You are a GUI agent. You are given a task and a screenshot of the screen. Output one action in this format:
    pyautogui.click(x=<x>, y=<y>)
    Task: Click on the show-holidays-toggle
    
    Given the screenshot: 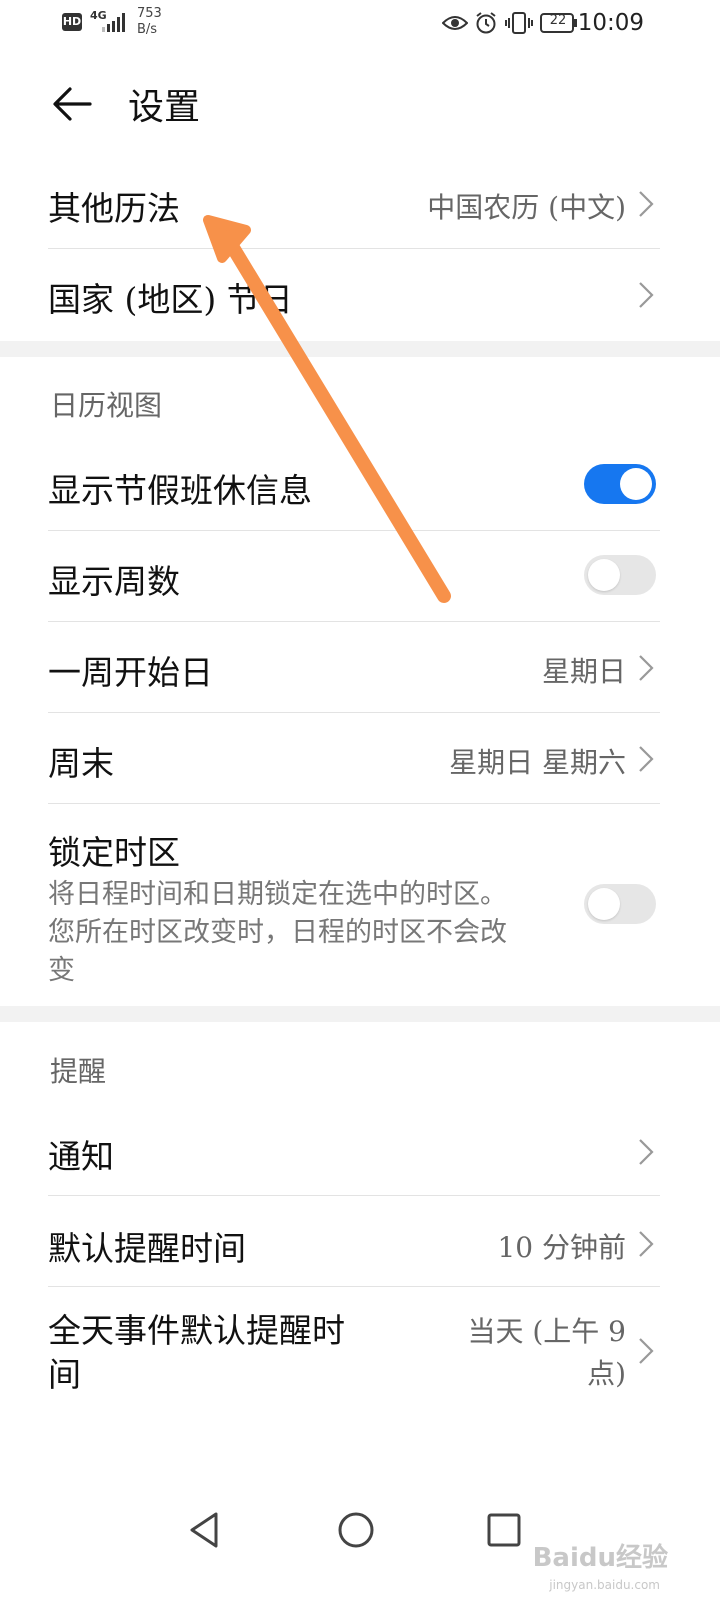 What is the action you would take?
    pyautogui.click(x=620, y=484)
    